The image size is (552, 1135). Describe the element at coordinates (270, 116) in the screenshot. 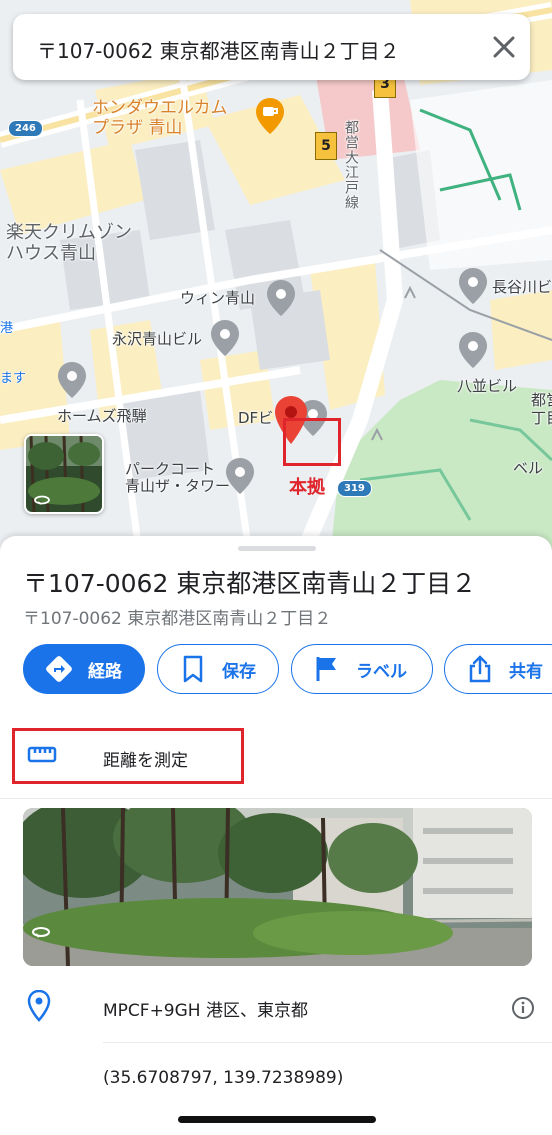

I see `cafe-poi-icon` at that location.